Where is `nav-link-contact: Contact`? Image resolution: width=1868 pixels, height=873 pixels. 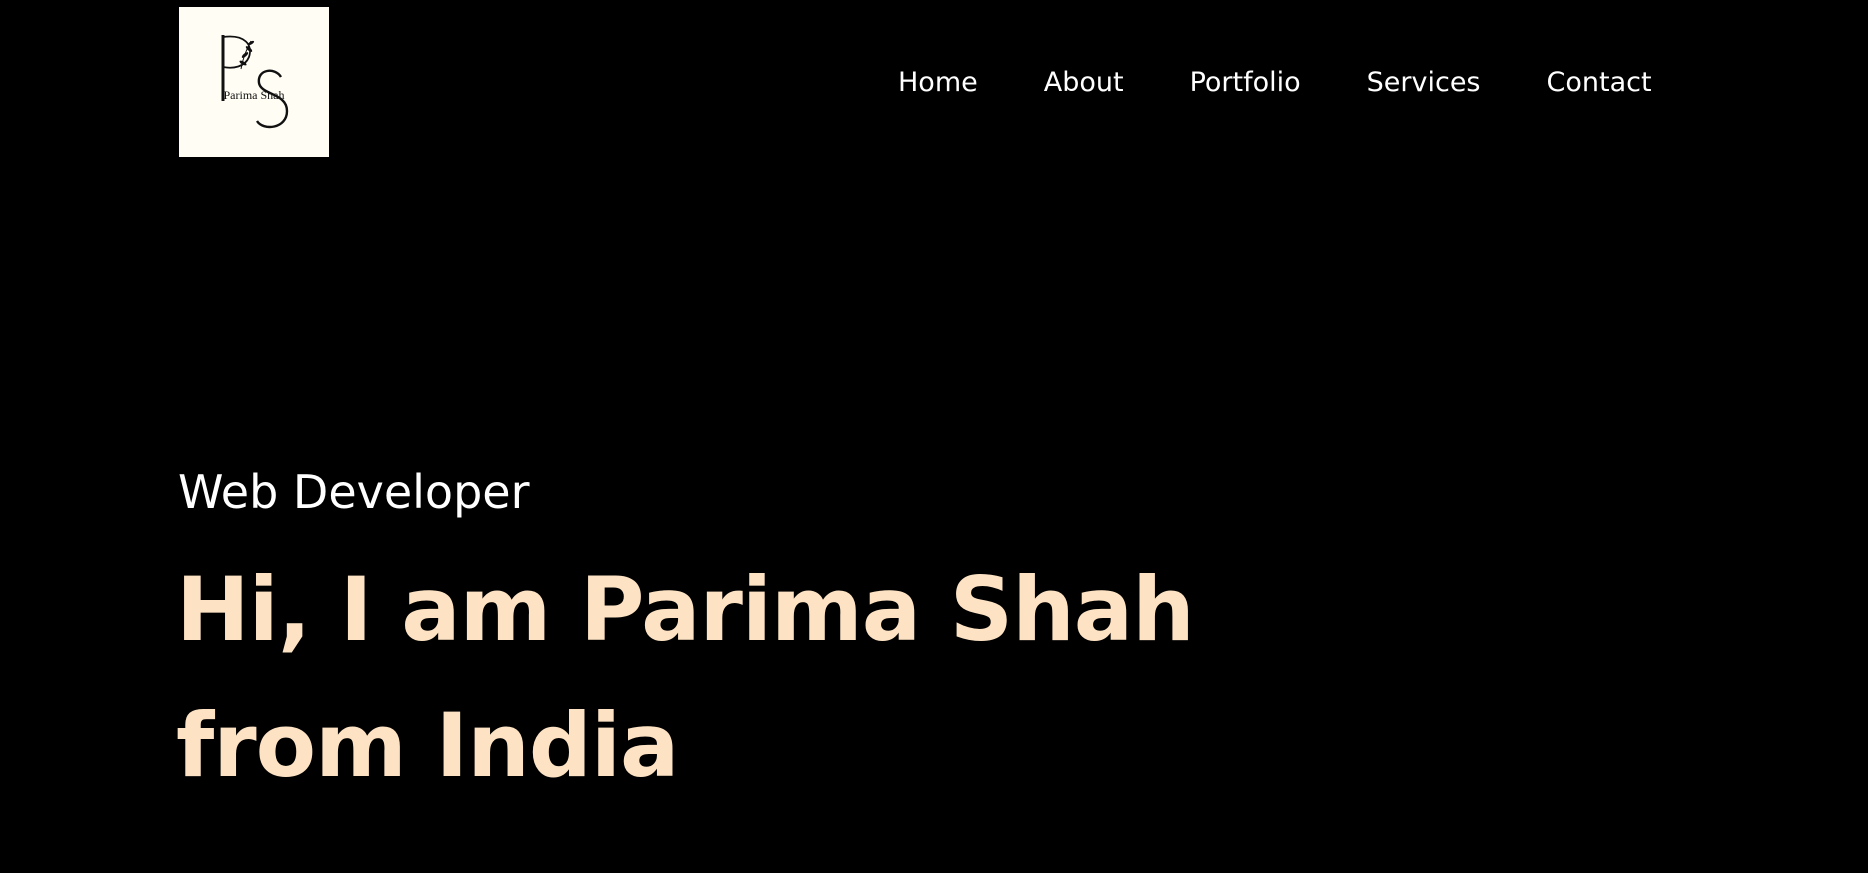 nav-link-contact: Contact is located at coordinates (1599, 83).